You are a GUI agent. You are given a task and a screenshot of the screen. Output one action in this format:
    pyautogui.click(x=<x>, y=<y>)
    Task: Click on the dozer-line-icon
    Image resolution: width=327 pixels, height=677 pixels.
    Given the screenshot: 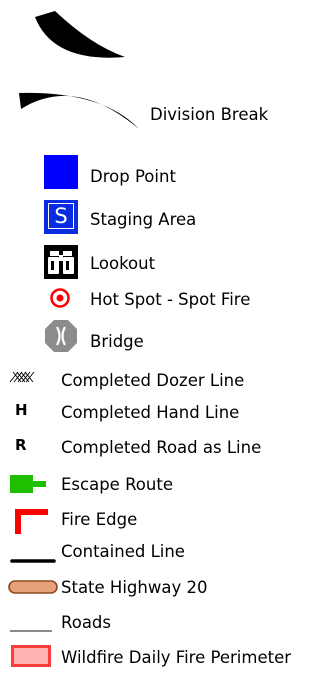 What is the action you would take?
    pyautogui.click(x=23, y=377)
    